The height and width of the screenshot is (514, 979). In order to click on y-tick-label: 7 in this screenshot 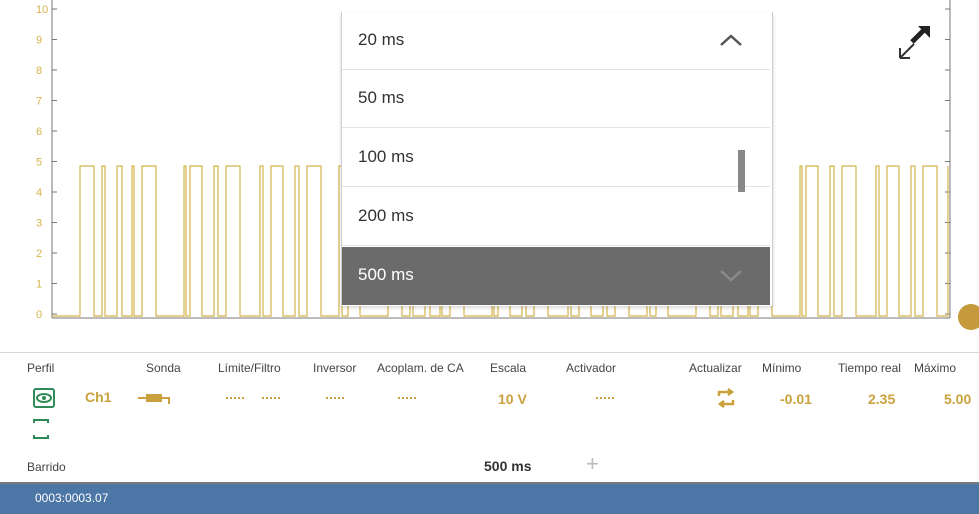, I will do `click(39, 102)`.